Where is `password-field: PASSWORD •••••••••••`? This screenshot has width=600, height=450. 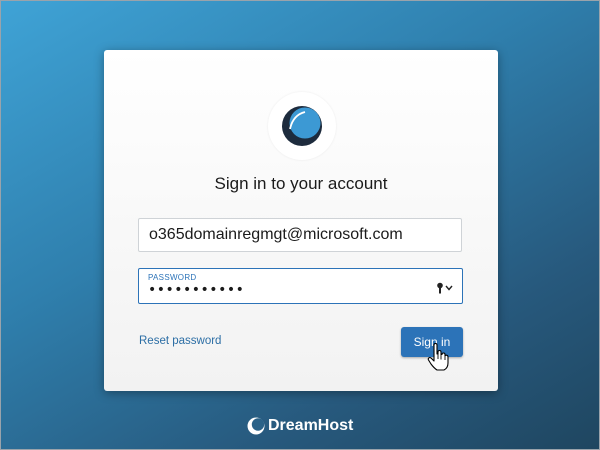 password-field: PASSWORD ••••••••••• is located at coordinates (300, 286).